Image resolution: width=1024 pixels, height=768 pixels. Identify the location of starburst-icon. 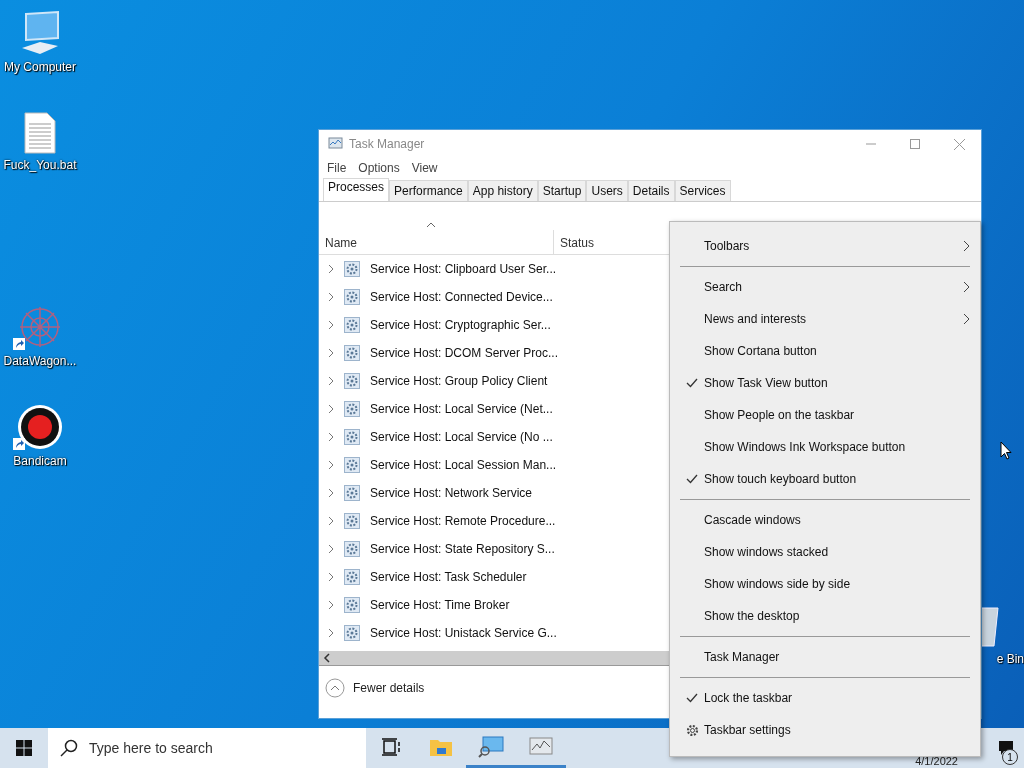
(40, 327).